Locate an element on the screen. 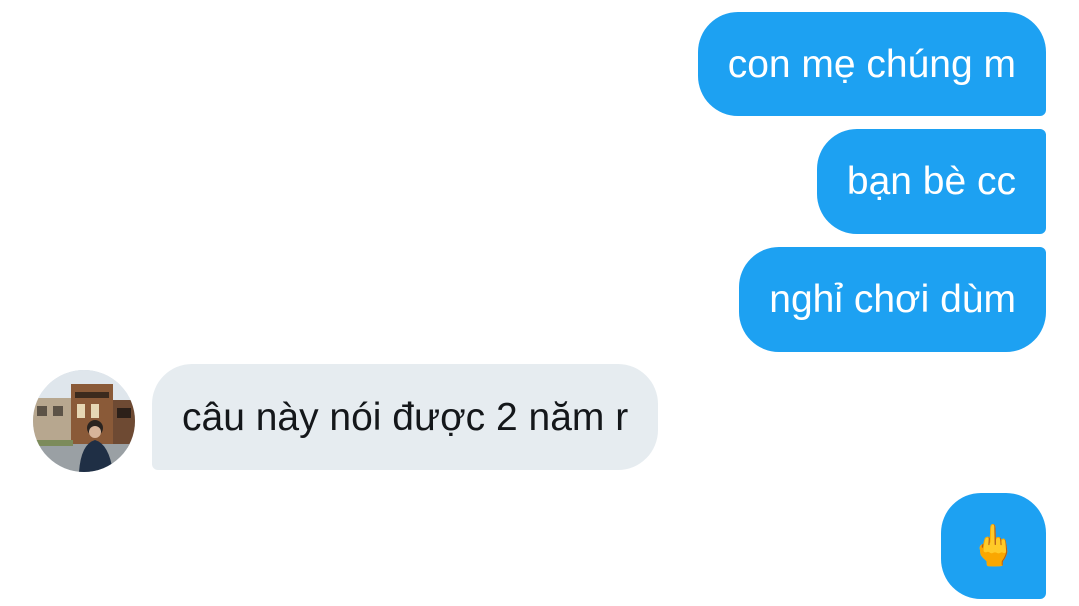 This screenshot has height=606, width=1079. message-text: câu này nói được 2 năm r is located at coordinates (405, 417).